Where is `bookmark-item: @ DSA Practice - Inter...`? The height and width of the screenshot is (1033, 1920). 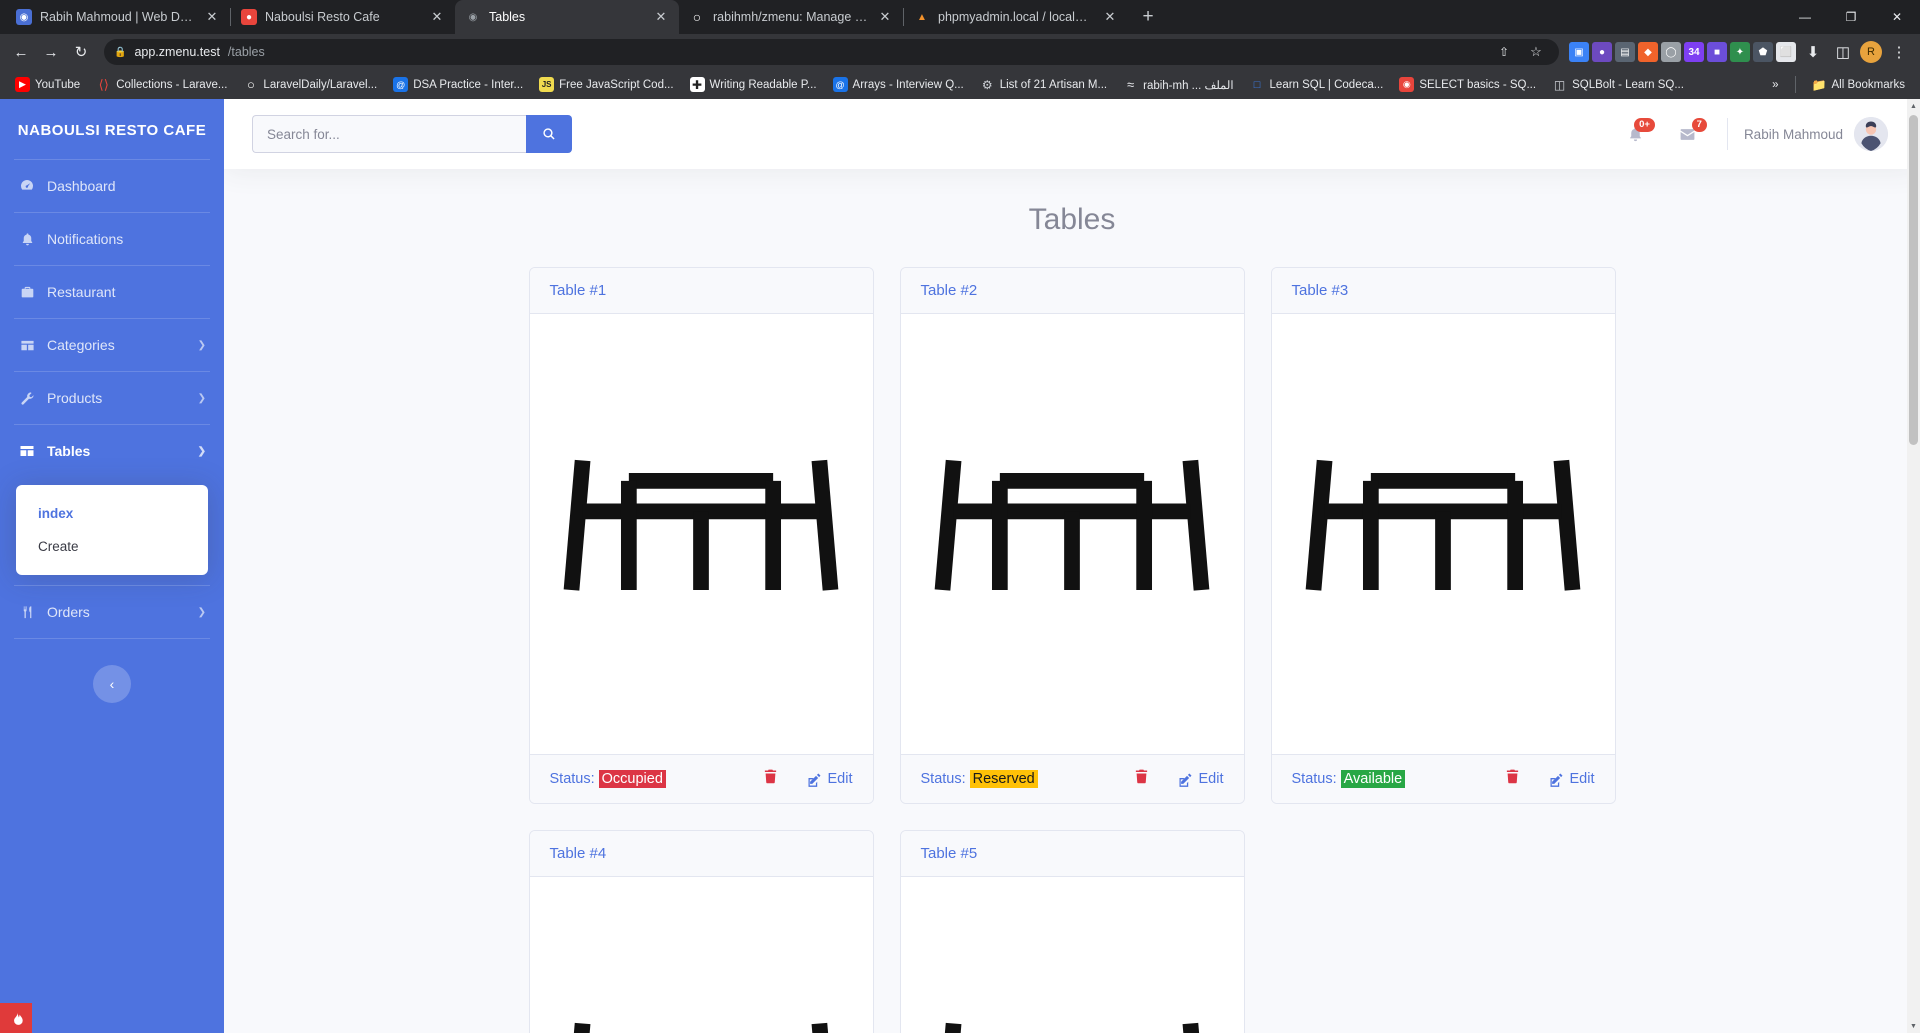
bookmark-item: @ DSA Practice - Inter... is located at coordinates (458, 84).